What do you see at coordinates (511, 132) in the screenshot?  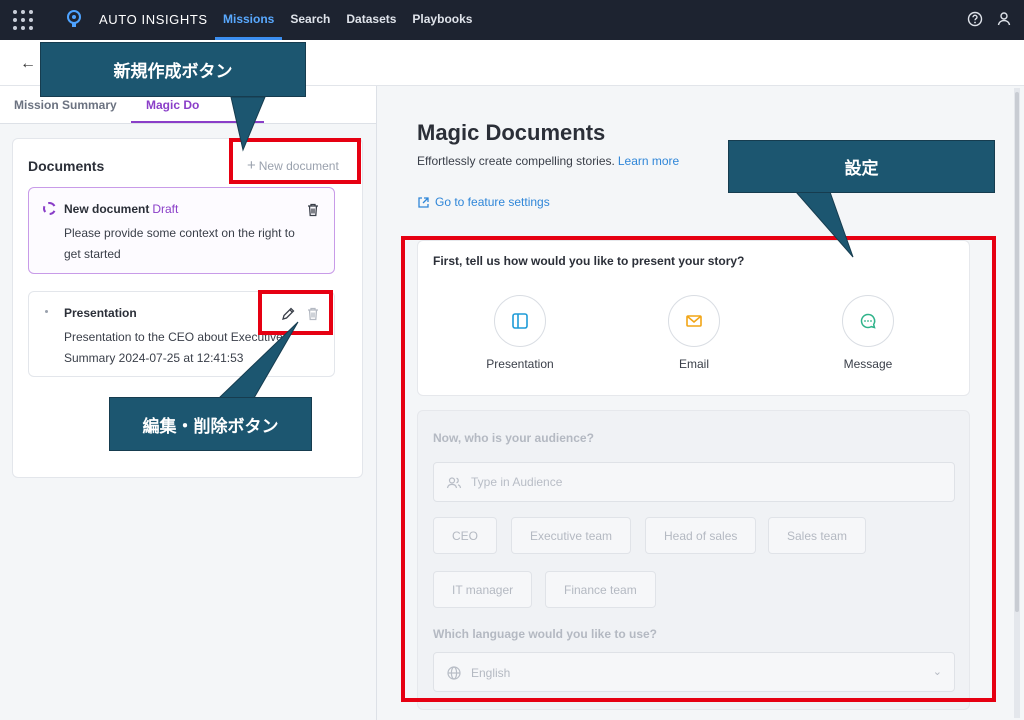 I see `page-title: Magic Documents` at bounding box center [511, 132].